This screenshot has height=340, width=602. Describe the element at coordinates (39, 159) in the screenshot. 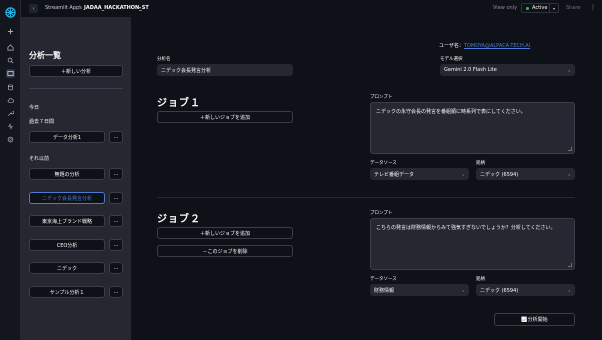

I see `section-earlier: それ以前` at that location.